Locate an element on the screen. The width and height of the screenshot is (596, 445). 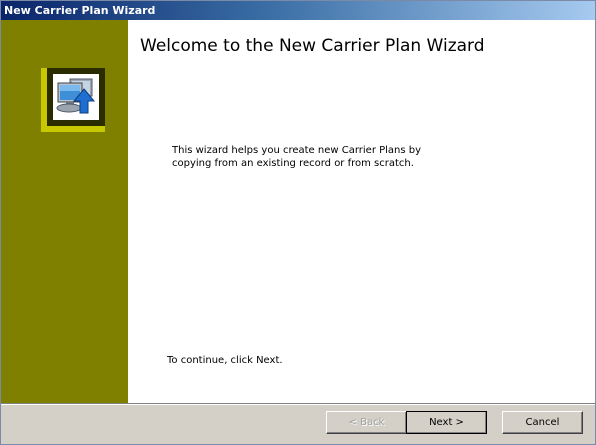
back-button: < Back is located at coordinates (366, 422).